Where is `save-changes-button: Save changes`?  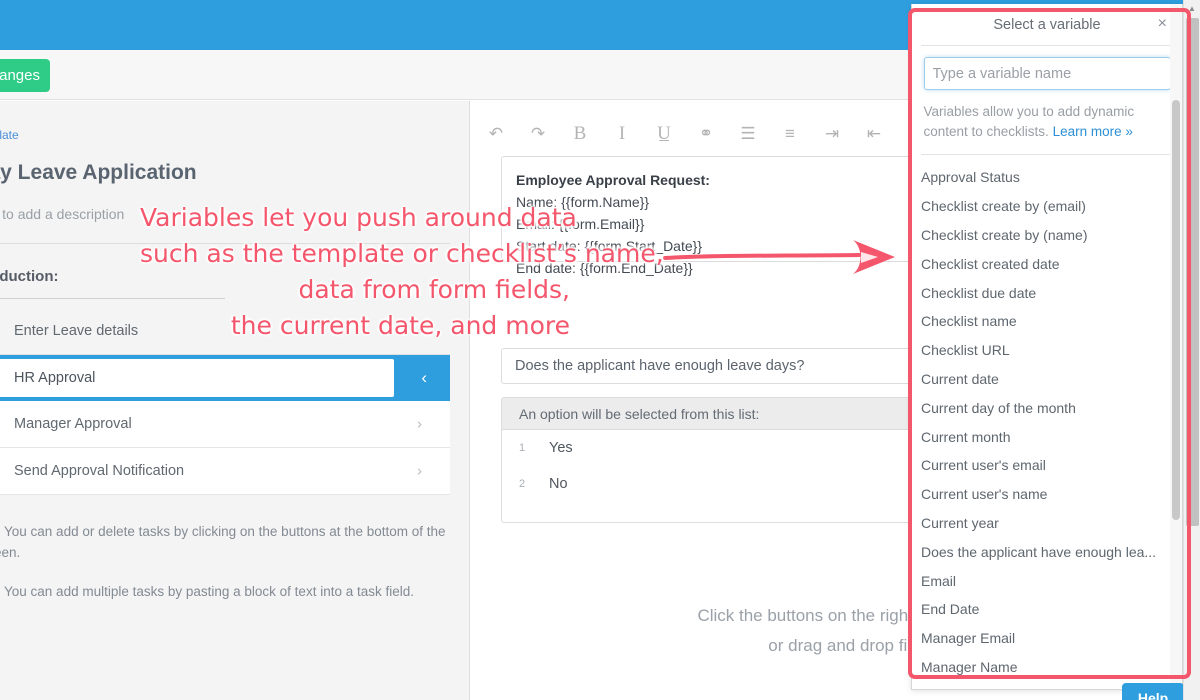
save-changes-button: Save changes is located at coordinates (25, 75).